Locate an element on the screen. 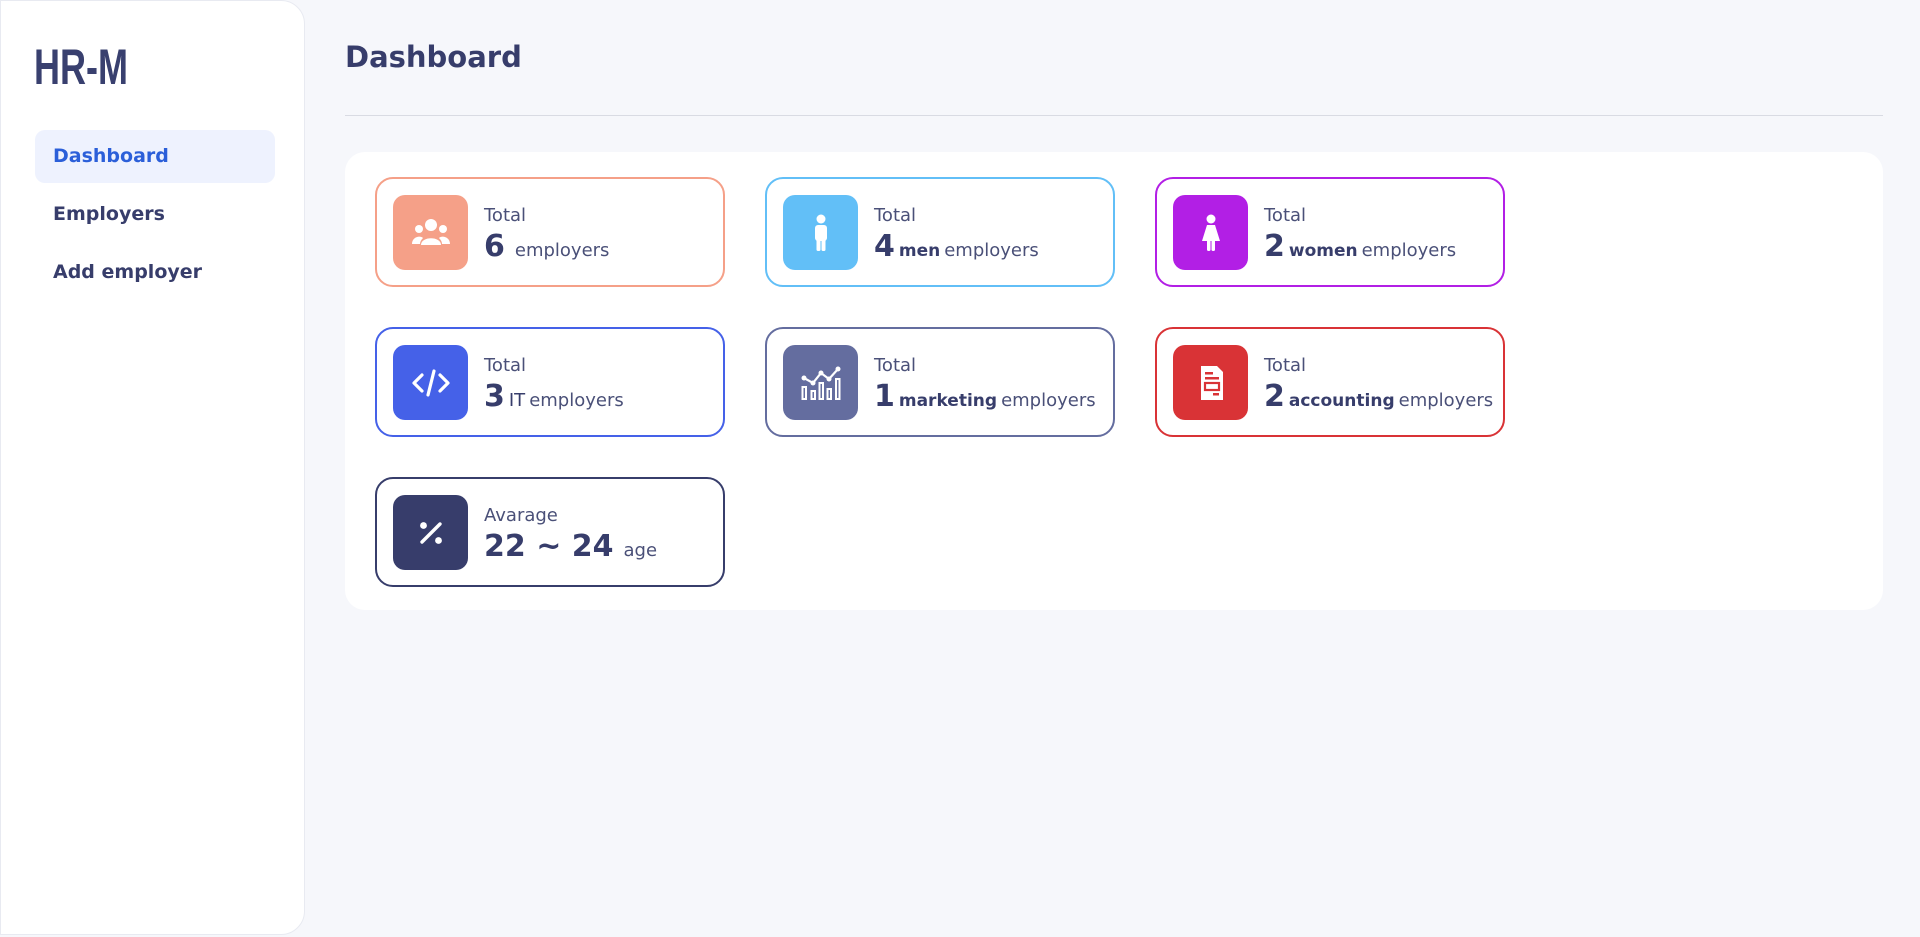 The height and width of the screenshot is (937, 1920). stat-card-it: Total 3 IT employers is located at coordinates (550, 382).